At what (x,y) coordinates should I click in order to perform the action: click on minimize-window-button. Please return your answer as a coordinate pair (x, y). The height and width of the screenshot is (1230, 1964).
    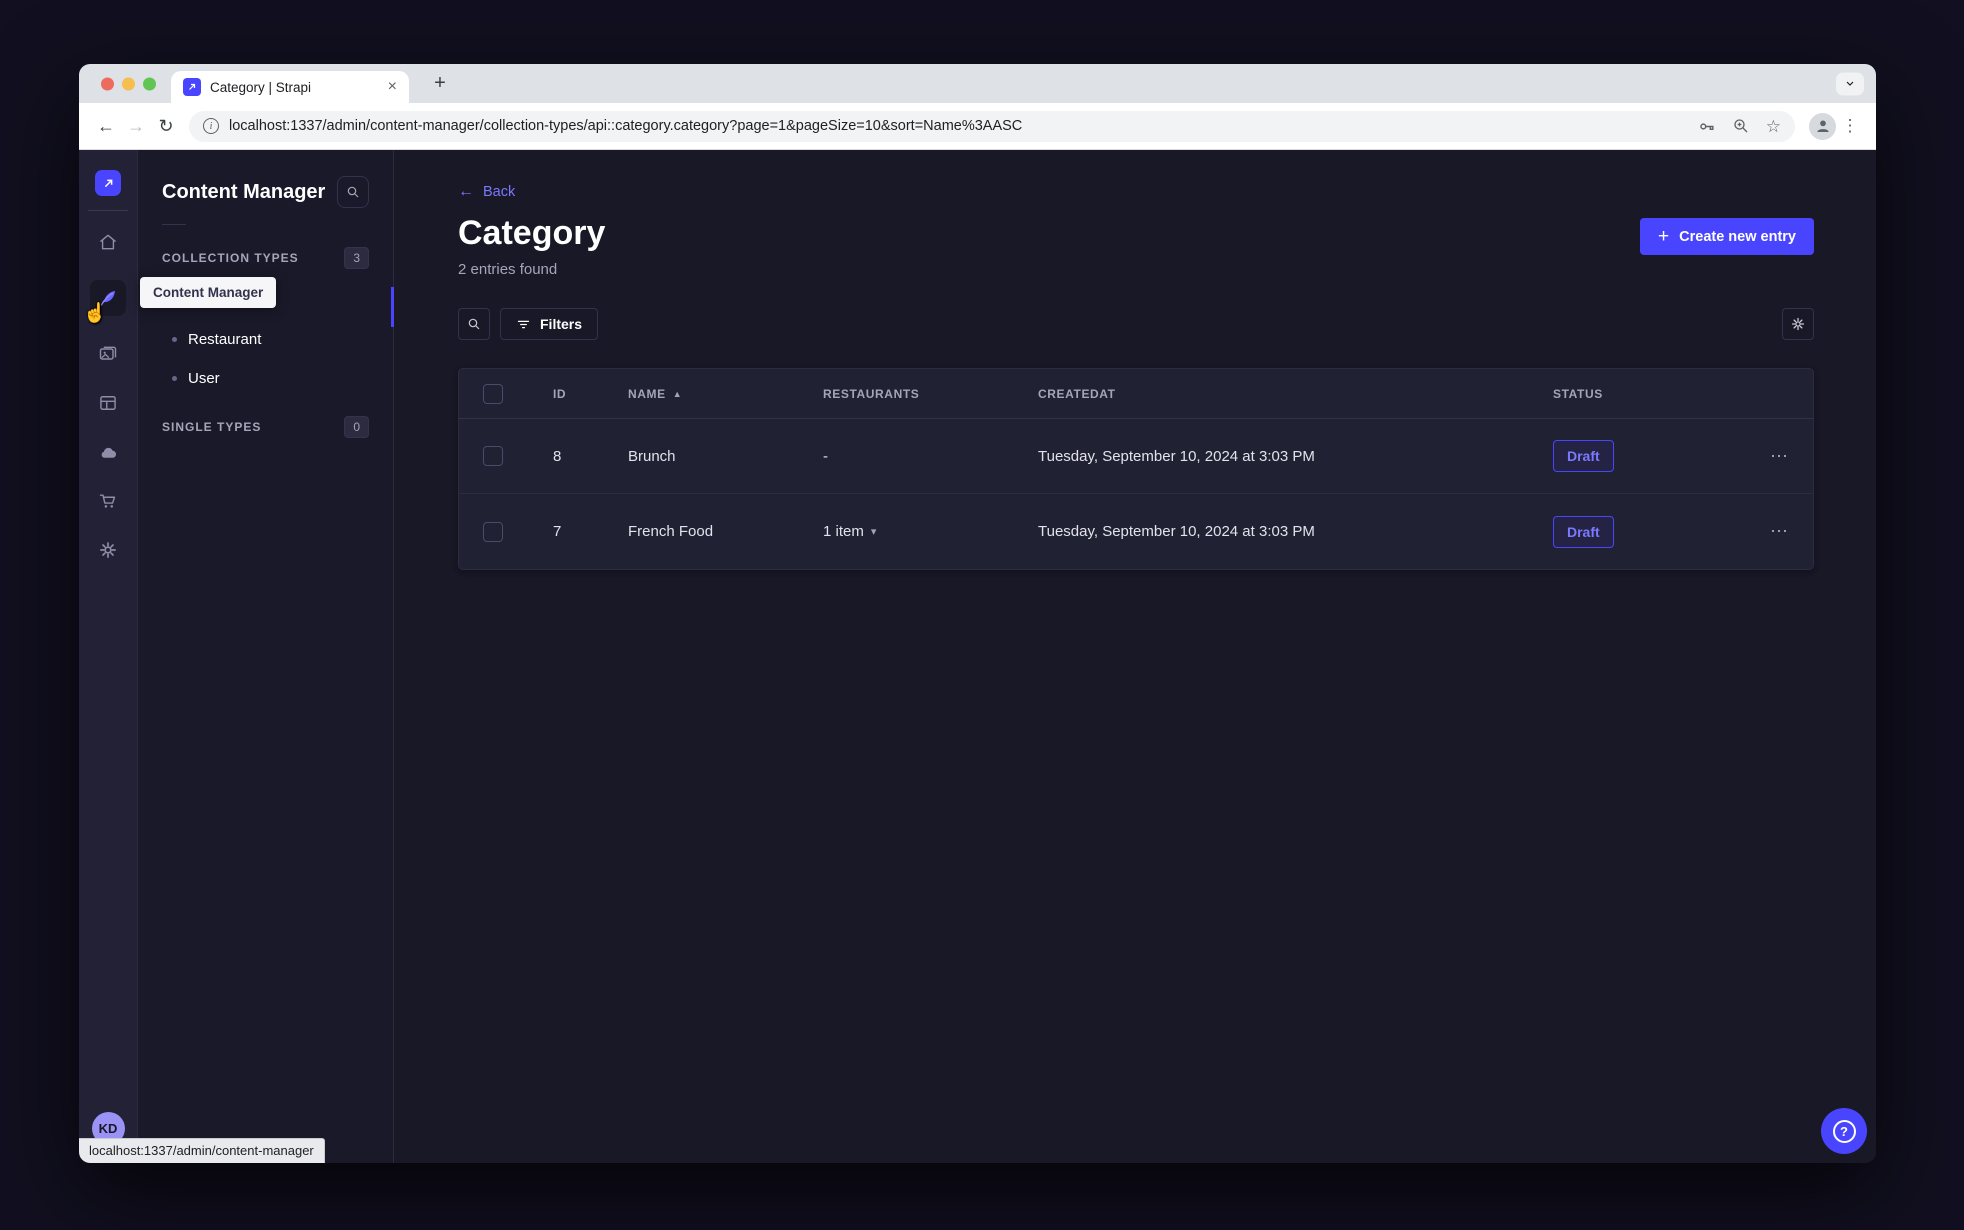
    Looking at the image, I should click on (128, 83).